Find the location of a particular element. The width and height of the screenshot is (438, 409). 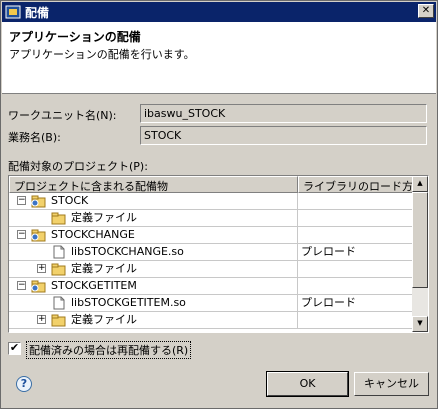

artifact-cell: − STOCKGETITEM is located at coordinates (153, 286).